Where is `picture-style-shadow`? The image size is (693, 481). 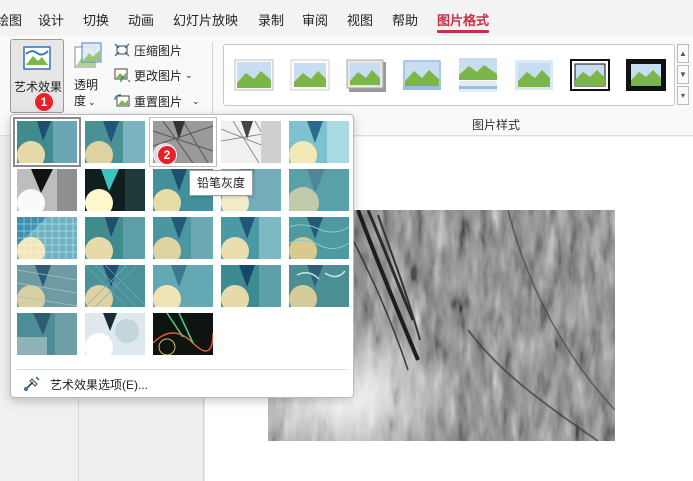
picture-style-shadow is located at coordinates (366, 75).